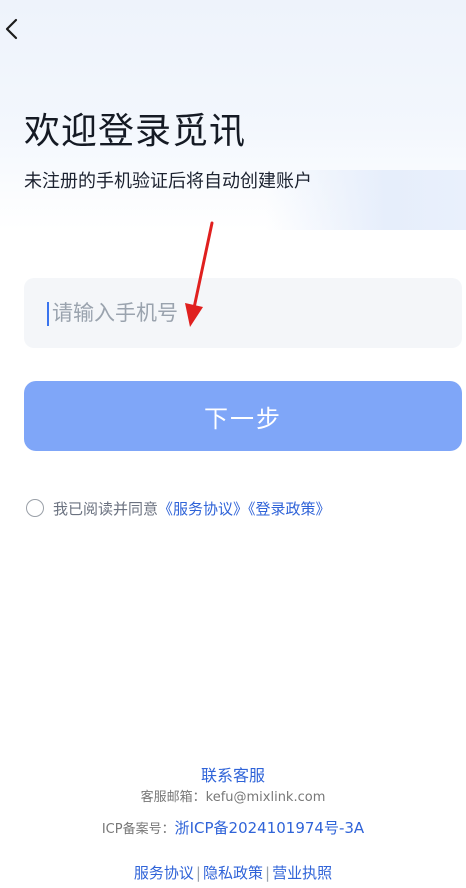  Describe the element at coordinates (35, 508) in the screenshot. I see `agreement-radio` at that location.